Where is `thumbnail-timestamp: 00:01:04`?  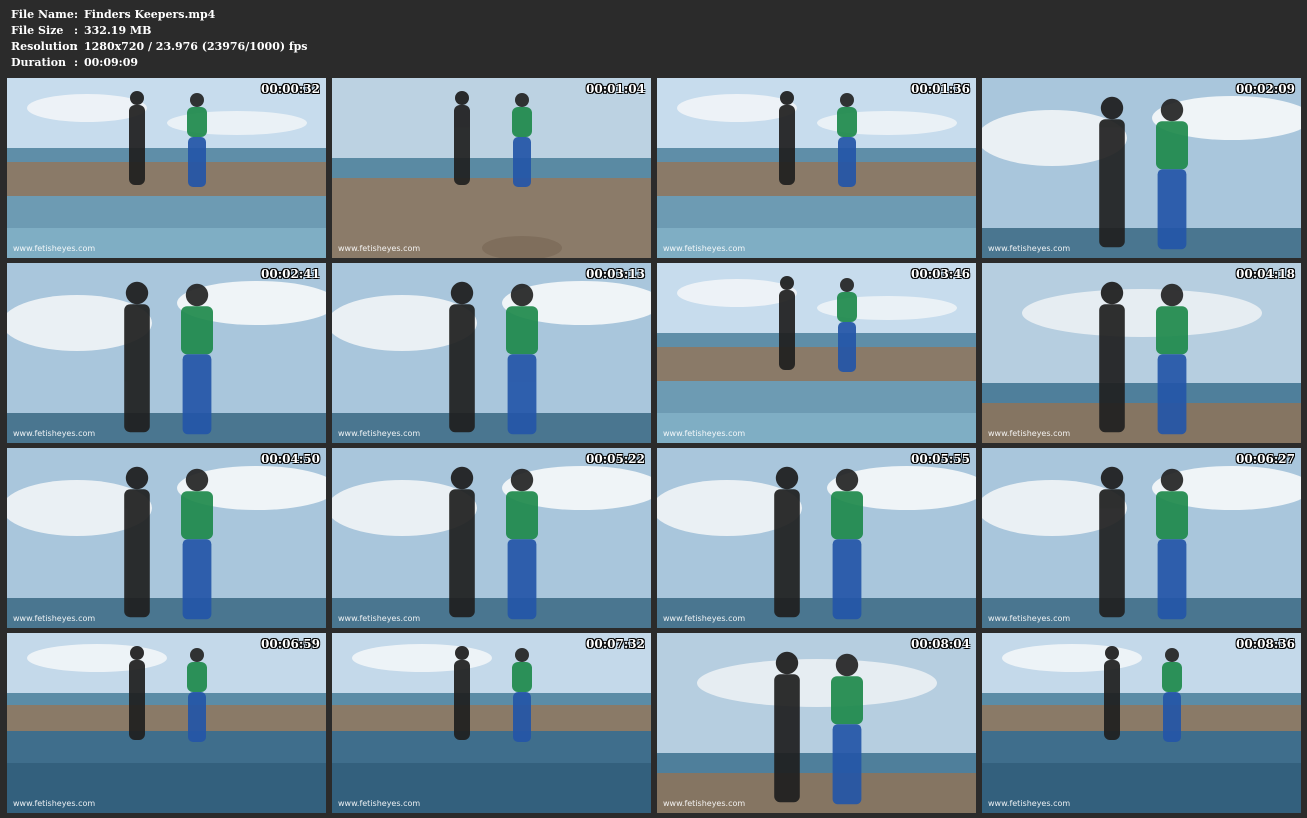 thumbnail-timestamp: 00:01:04 is located at coordinates (615, 89).